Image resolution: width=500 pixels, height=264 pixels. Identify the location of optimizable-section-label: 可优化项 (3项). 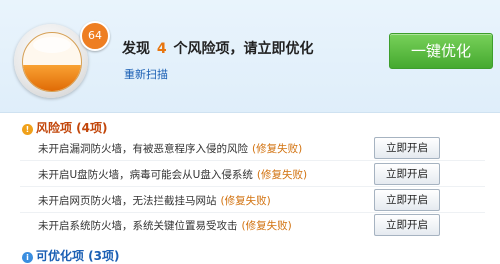
(78, 256).